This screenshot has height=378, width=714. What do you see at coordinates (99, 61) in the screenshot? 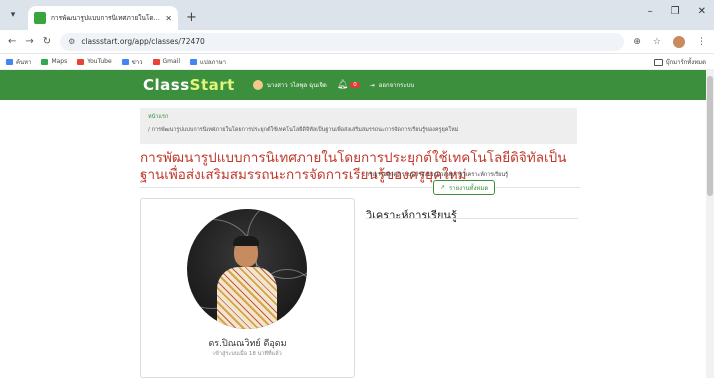
I see `bookmark-label: YouTube` at bounding box center [99, 61].